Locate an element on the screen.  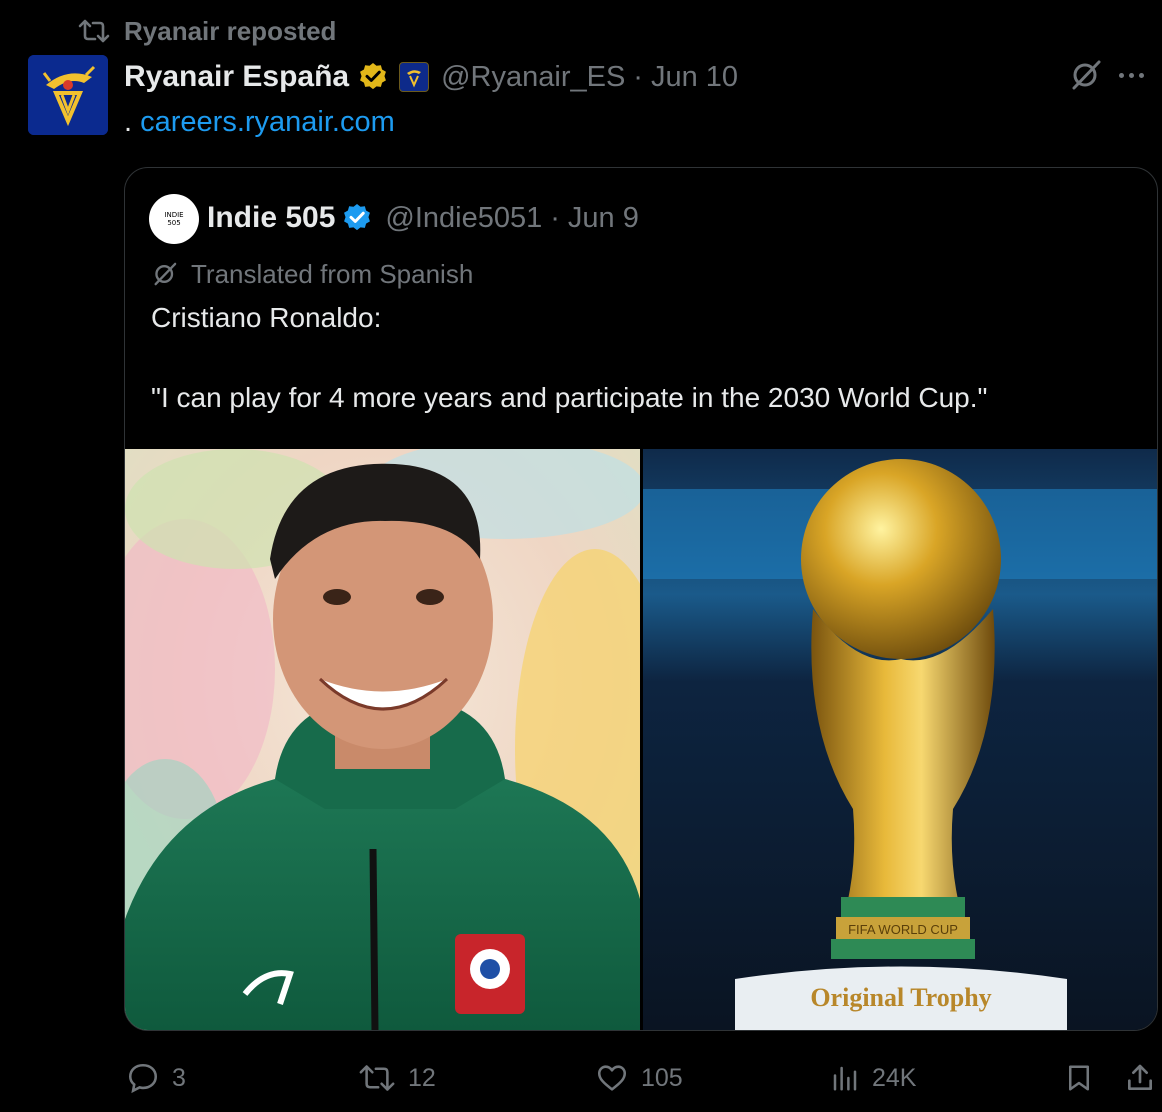
quoted-text-line1: Cristiano Ronaldo: is located at coordinates (266, 317).